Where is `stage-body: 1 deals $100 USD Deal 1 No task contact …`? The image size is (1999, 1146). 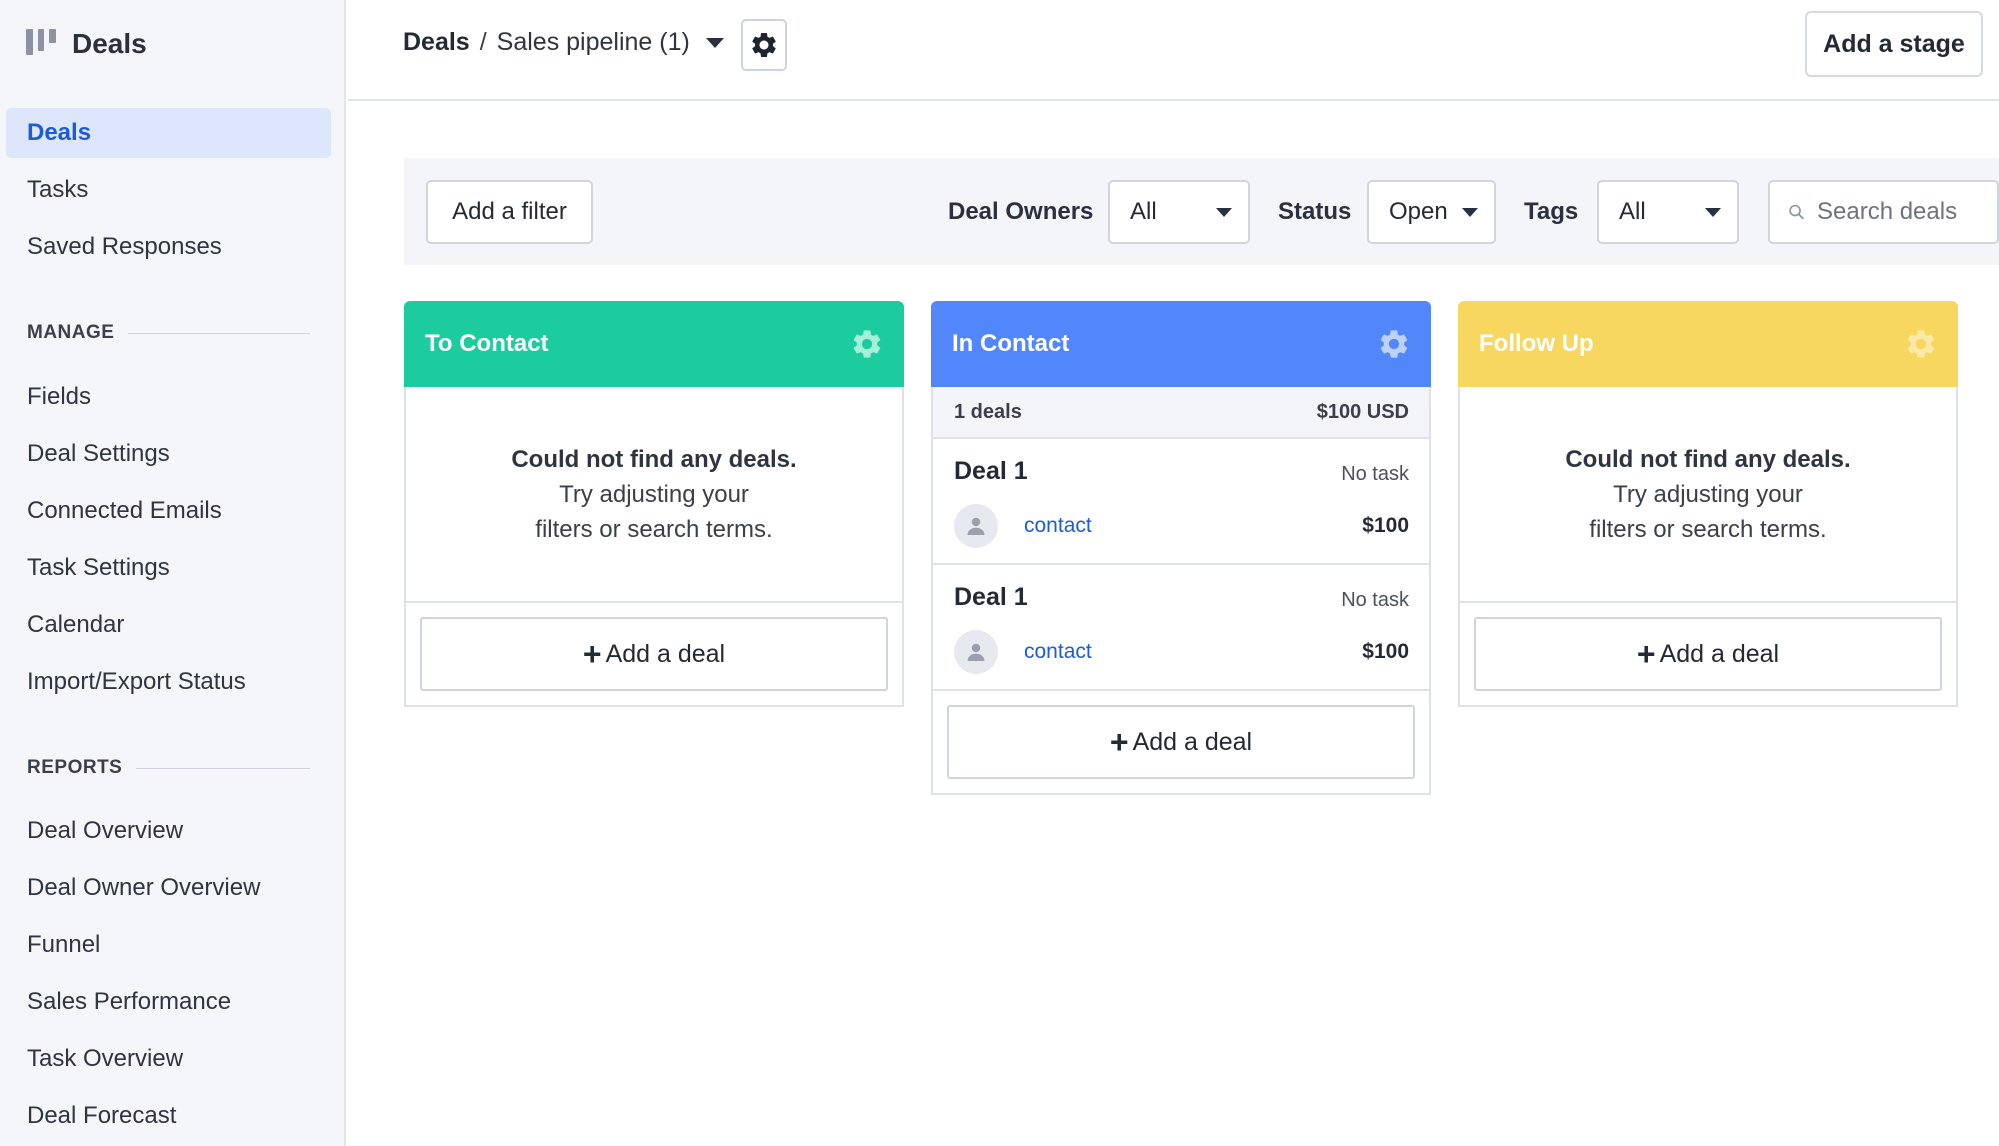 stage-body: 1 deals $100 USD Deal 1 No task contact … is located at coordinates (1181, 591).